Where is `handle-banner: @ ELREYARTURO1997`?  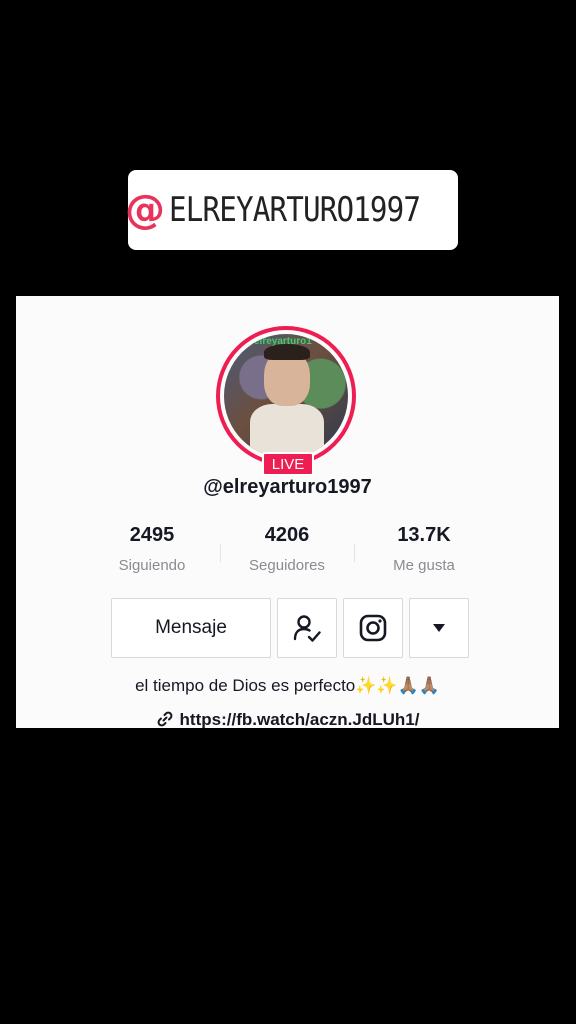
handle-banner: @ ELREYARTURO1997 is located at coordinates (291, 210).